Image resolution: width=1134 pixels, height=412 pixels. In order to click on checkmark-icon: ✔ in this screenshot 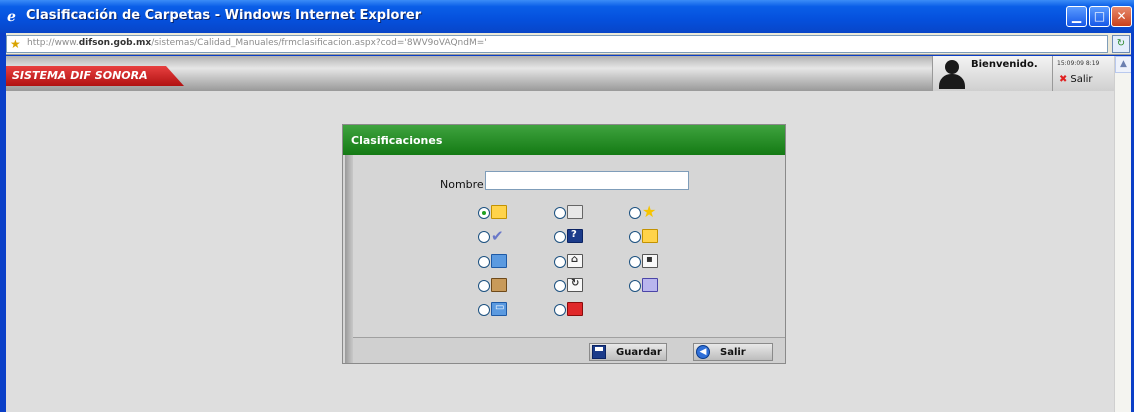, I will do `click(497, 236)`.